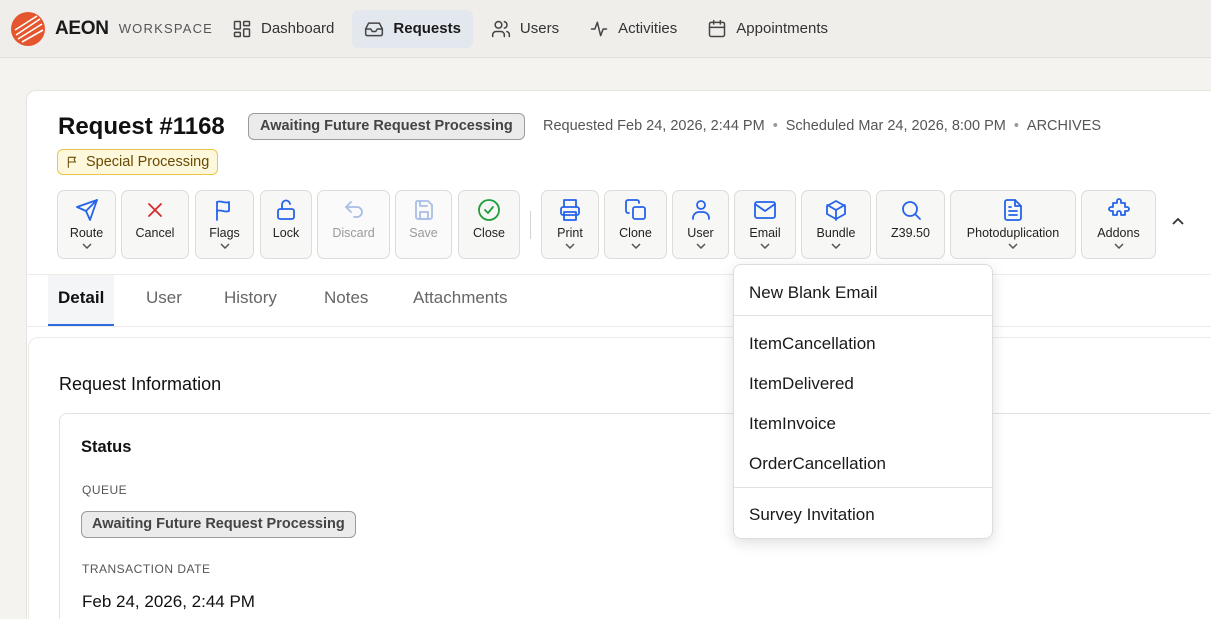 The width and height of the screenshot is (1211, 619). Describe the element at coordinates (489, 233) in the screenshot. I see `close-label: Close` at that location.